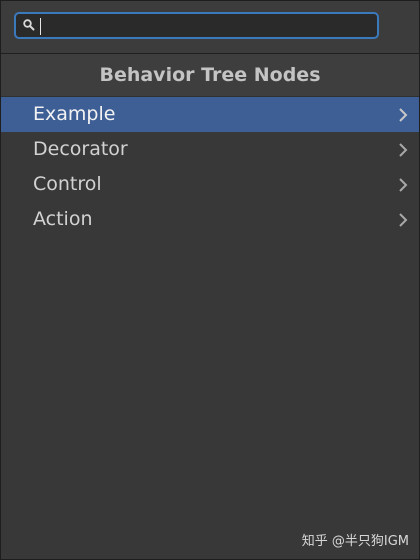 The width and height of the screenshot is (420, 560). I want to click on search-field, so click(196, 25).